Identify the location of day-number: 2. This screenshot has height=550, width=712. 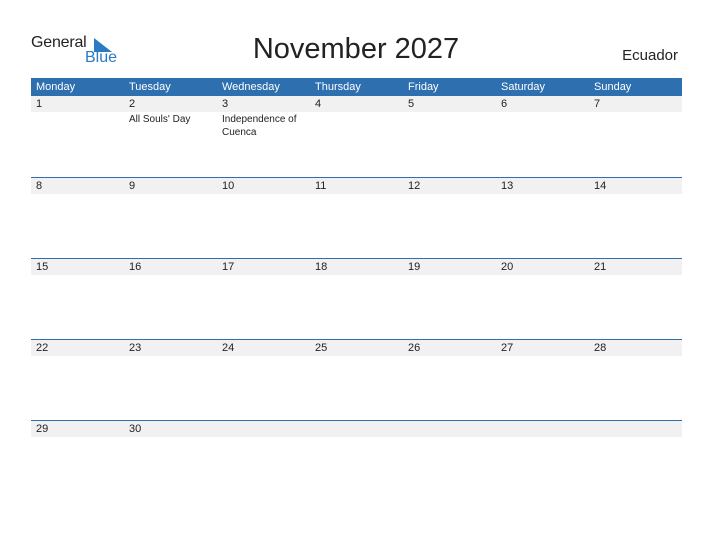
(170, 104).